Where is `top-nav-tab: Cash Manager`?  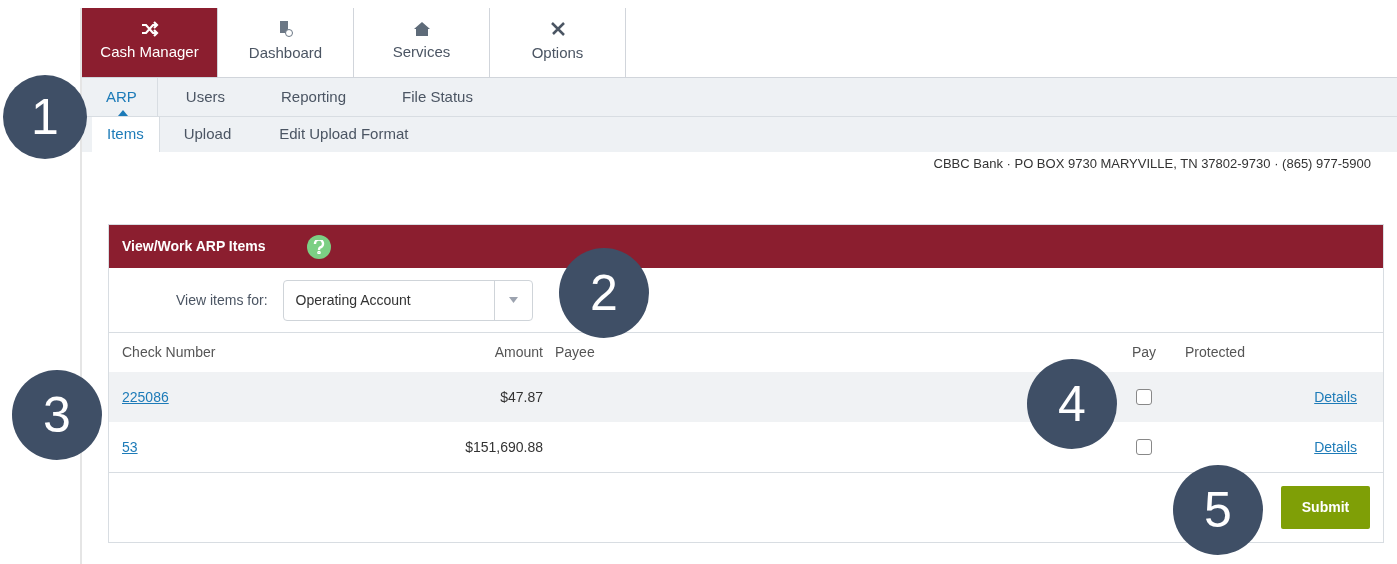
top-nav-tab: Cash Manager is located at coordinates (150, 42).